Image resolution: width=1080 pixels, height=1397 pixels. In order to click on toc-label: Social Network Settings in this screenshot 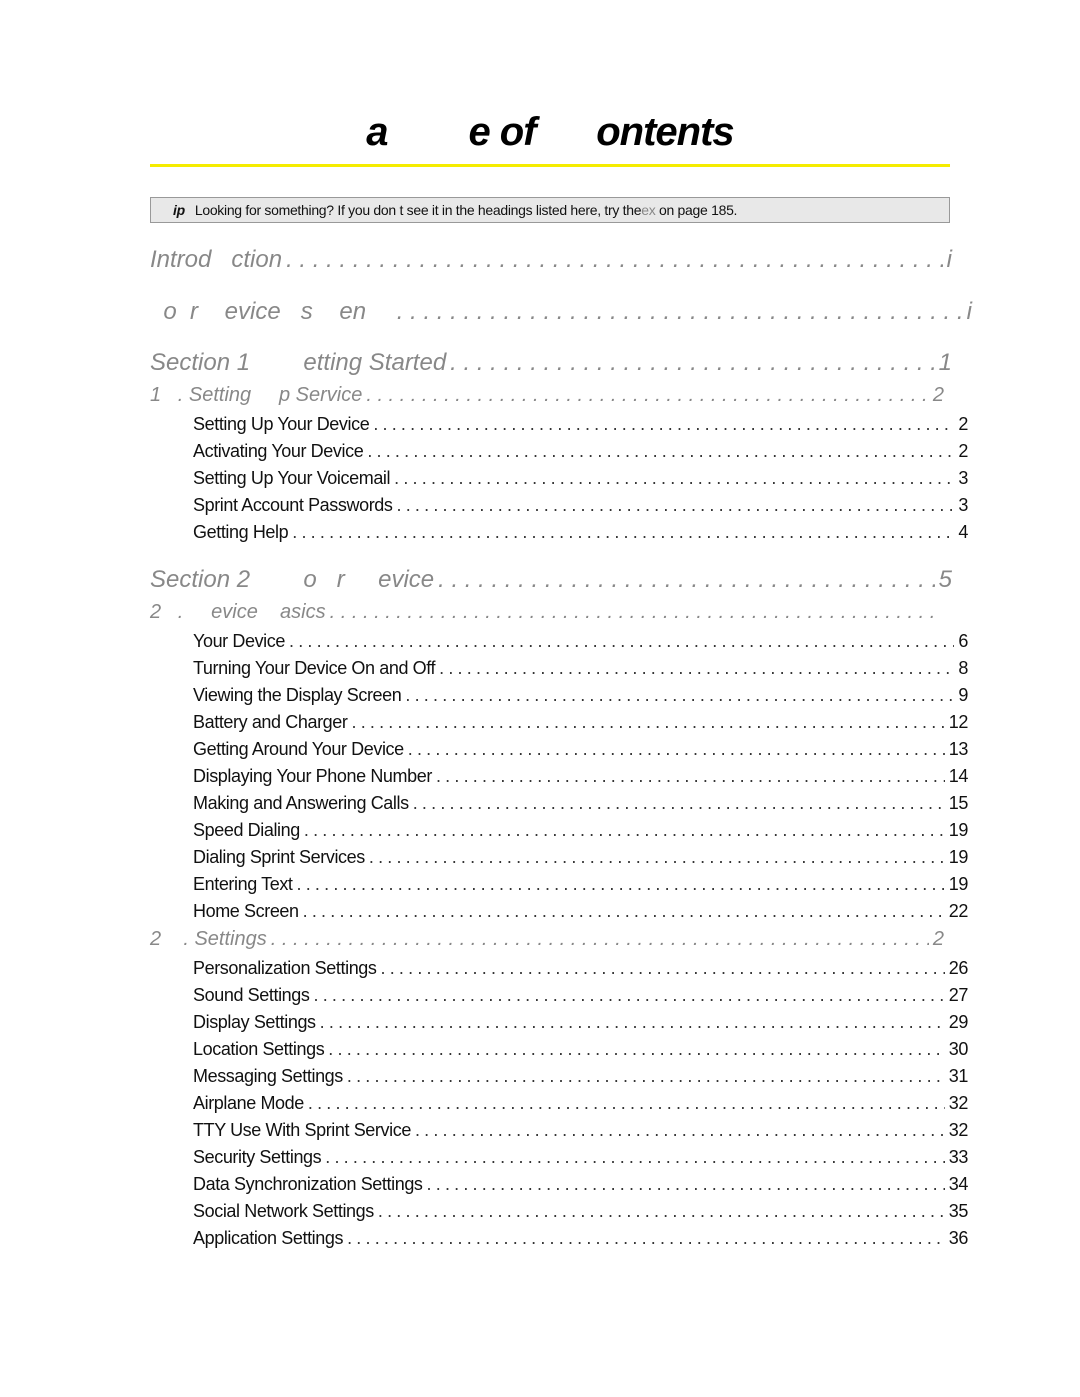, I will do `click(283, 1211)`.